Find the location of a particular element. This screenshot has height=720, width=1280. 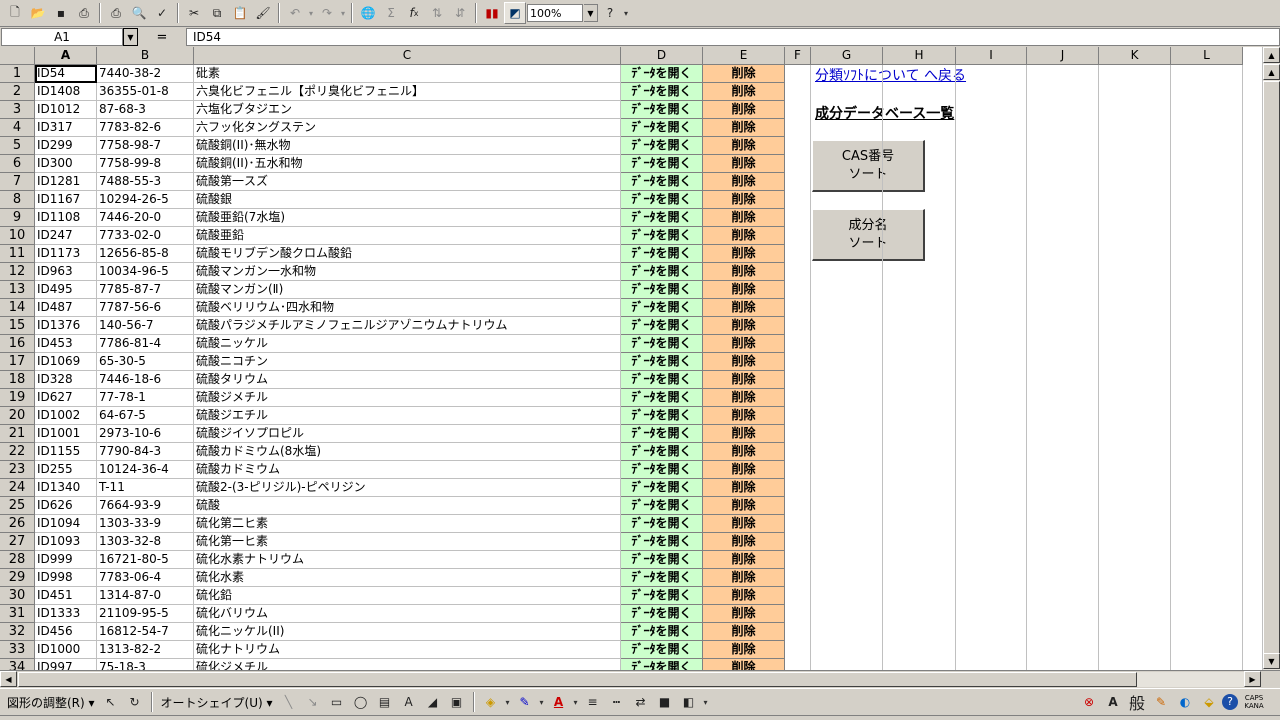

row-header: 25 is located at coordinates (17, 506).